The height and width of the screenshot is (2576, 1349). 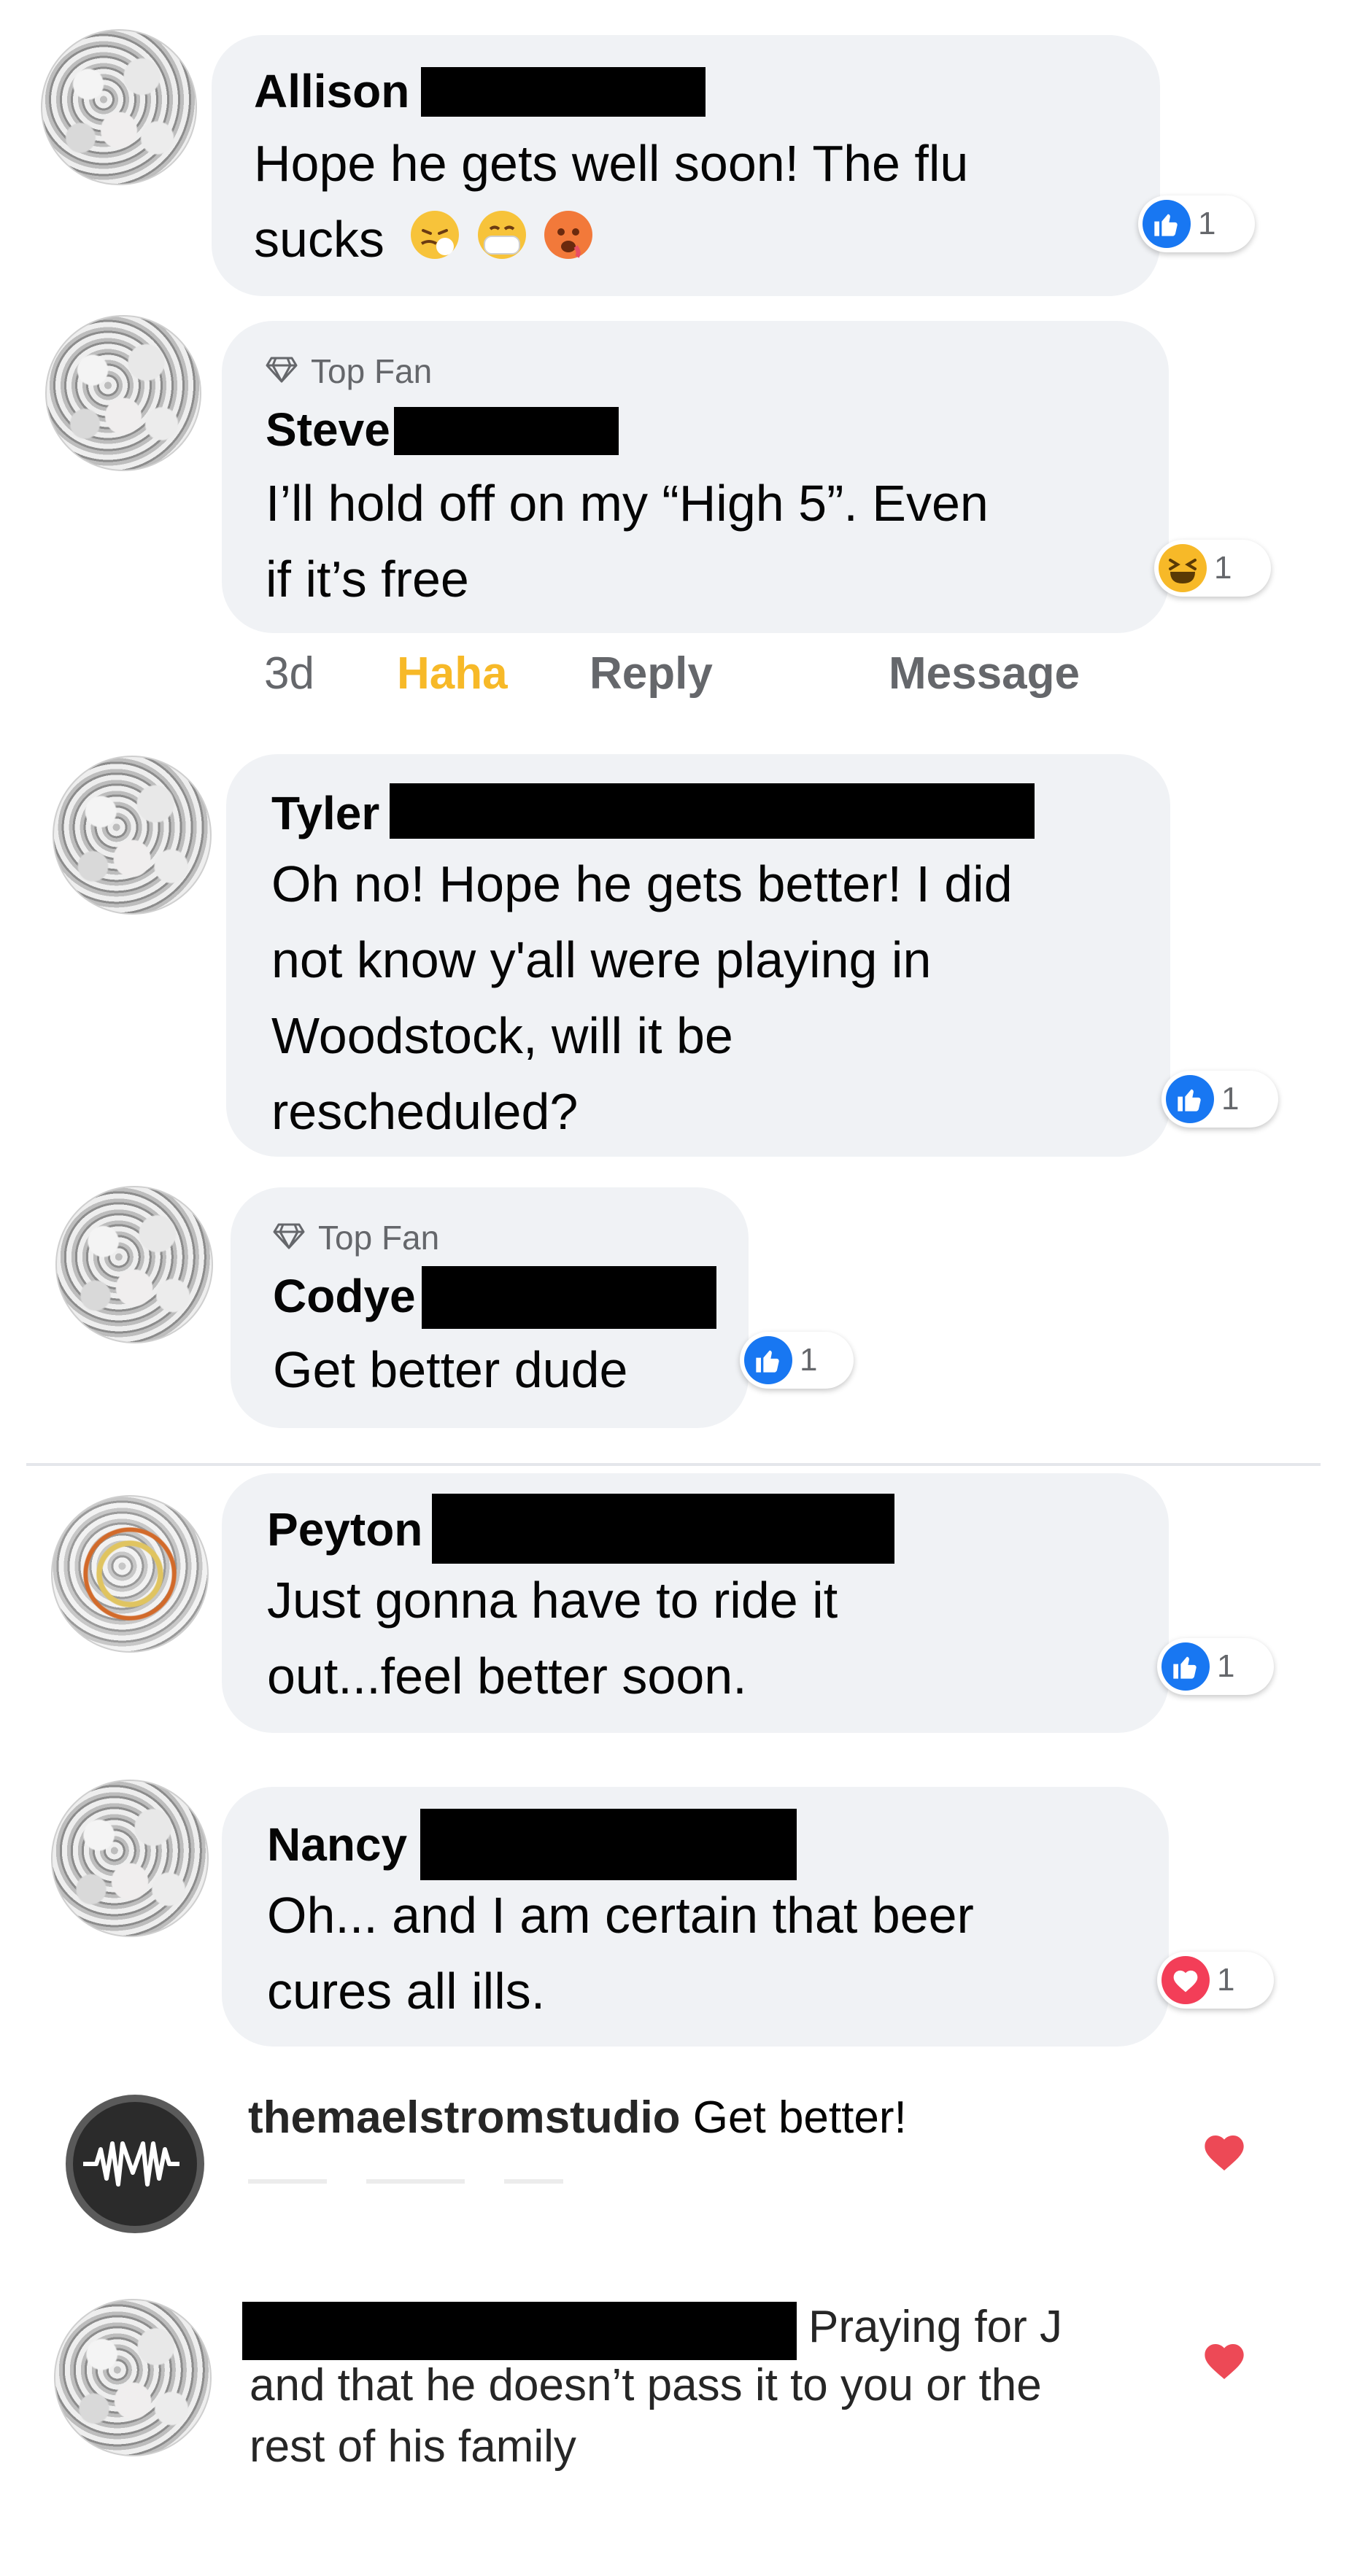 What do you see at coordinates (131, 2164) in the screenshot?
I see `maelstrom-logo-icon` at bounding box center [131, 2164].